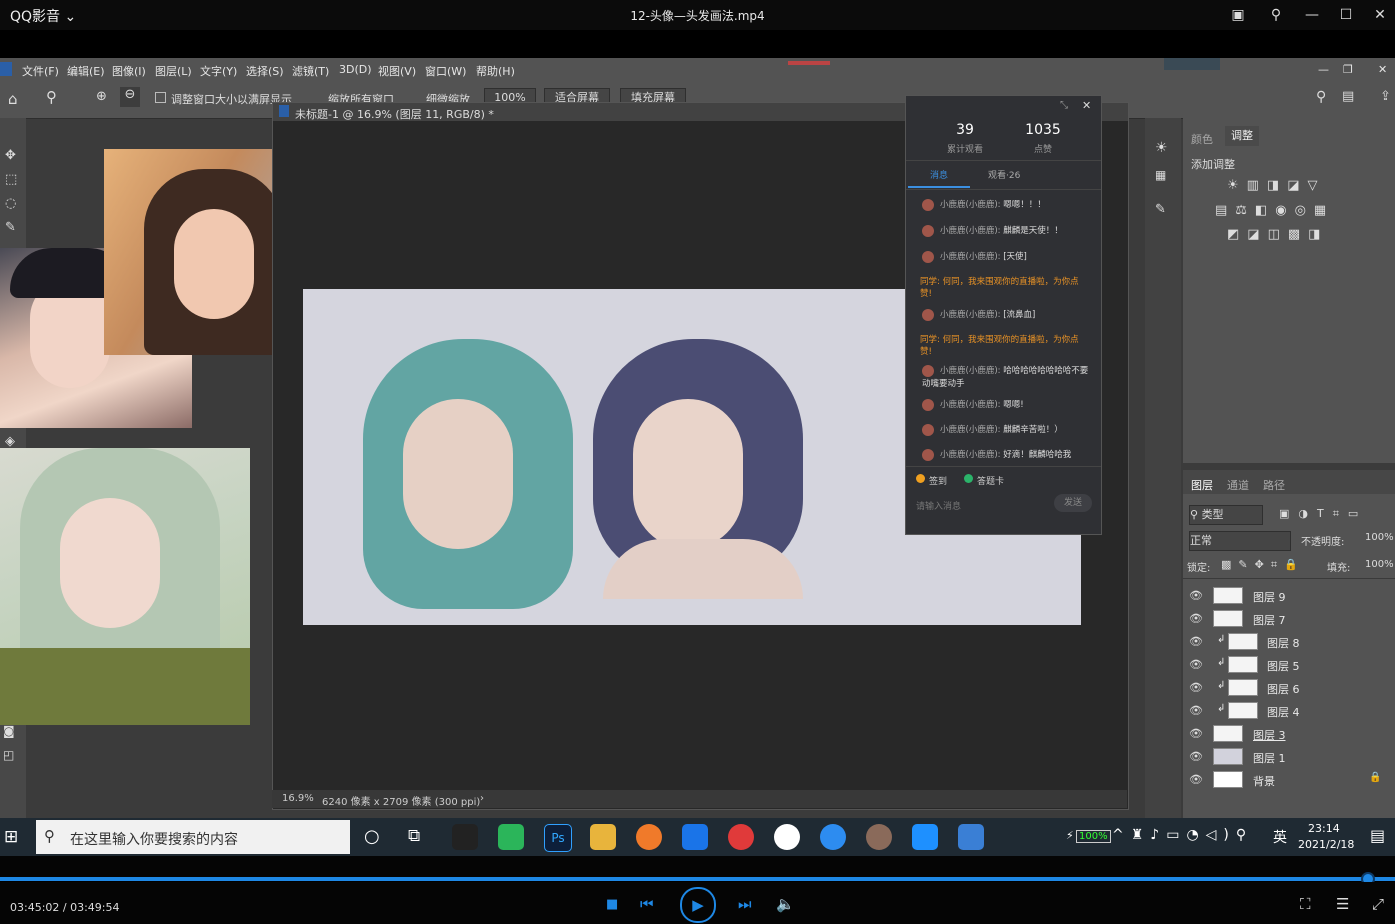 This screenshot has width=1395, height=924. What do you see at coordinates (612, 904) in the screenshot?
I see `stop-button: ■` at bounding box center [612, 904].